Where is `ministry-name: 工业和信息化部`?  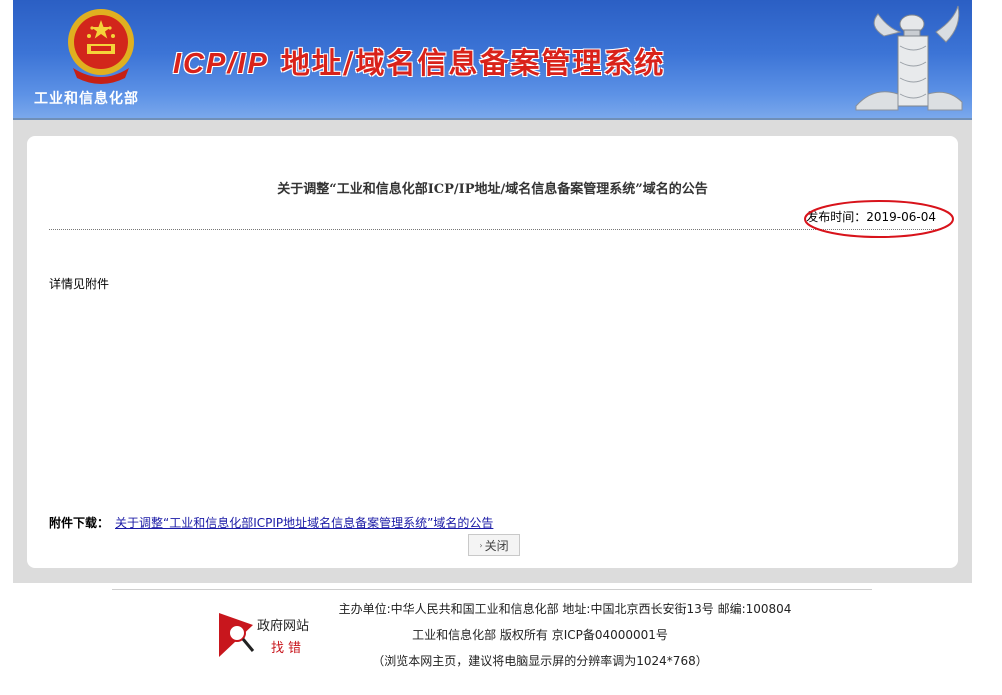 ministry-name: 工业和信息化部 is located at coordinates (86, 99).